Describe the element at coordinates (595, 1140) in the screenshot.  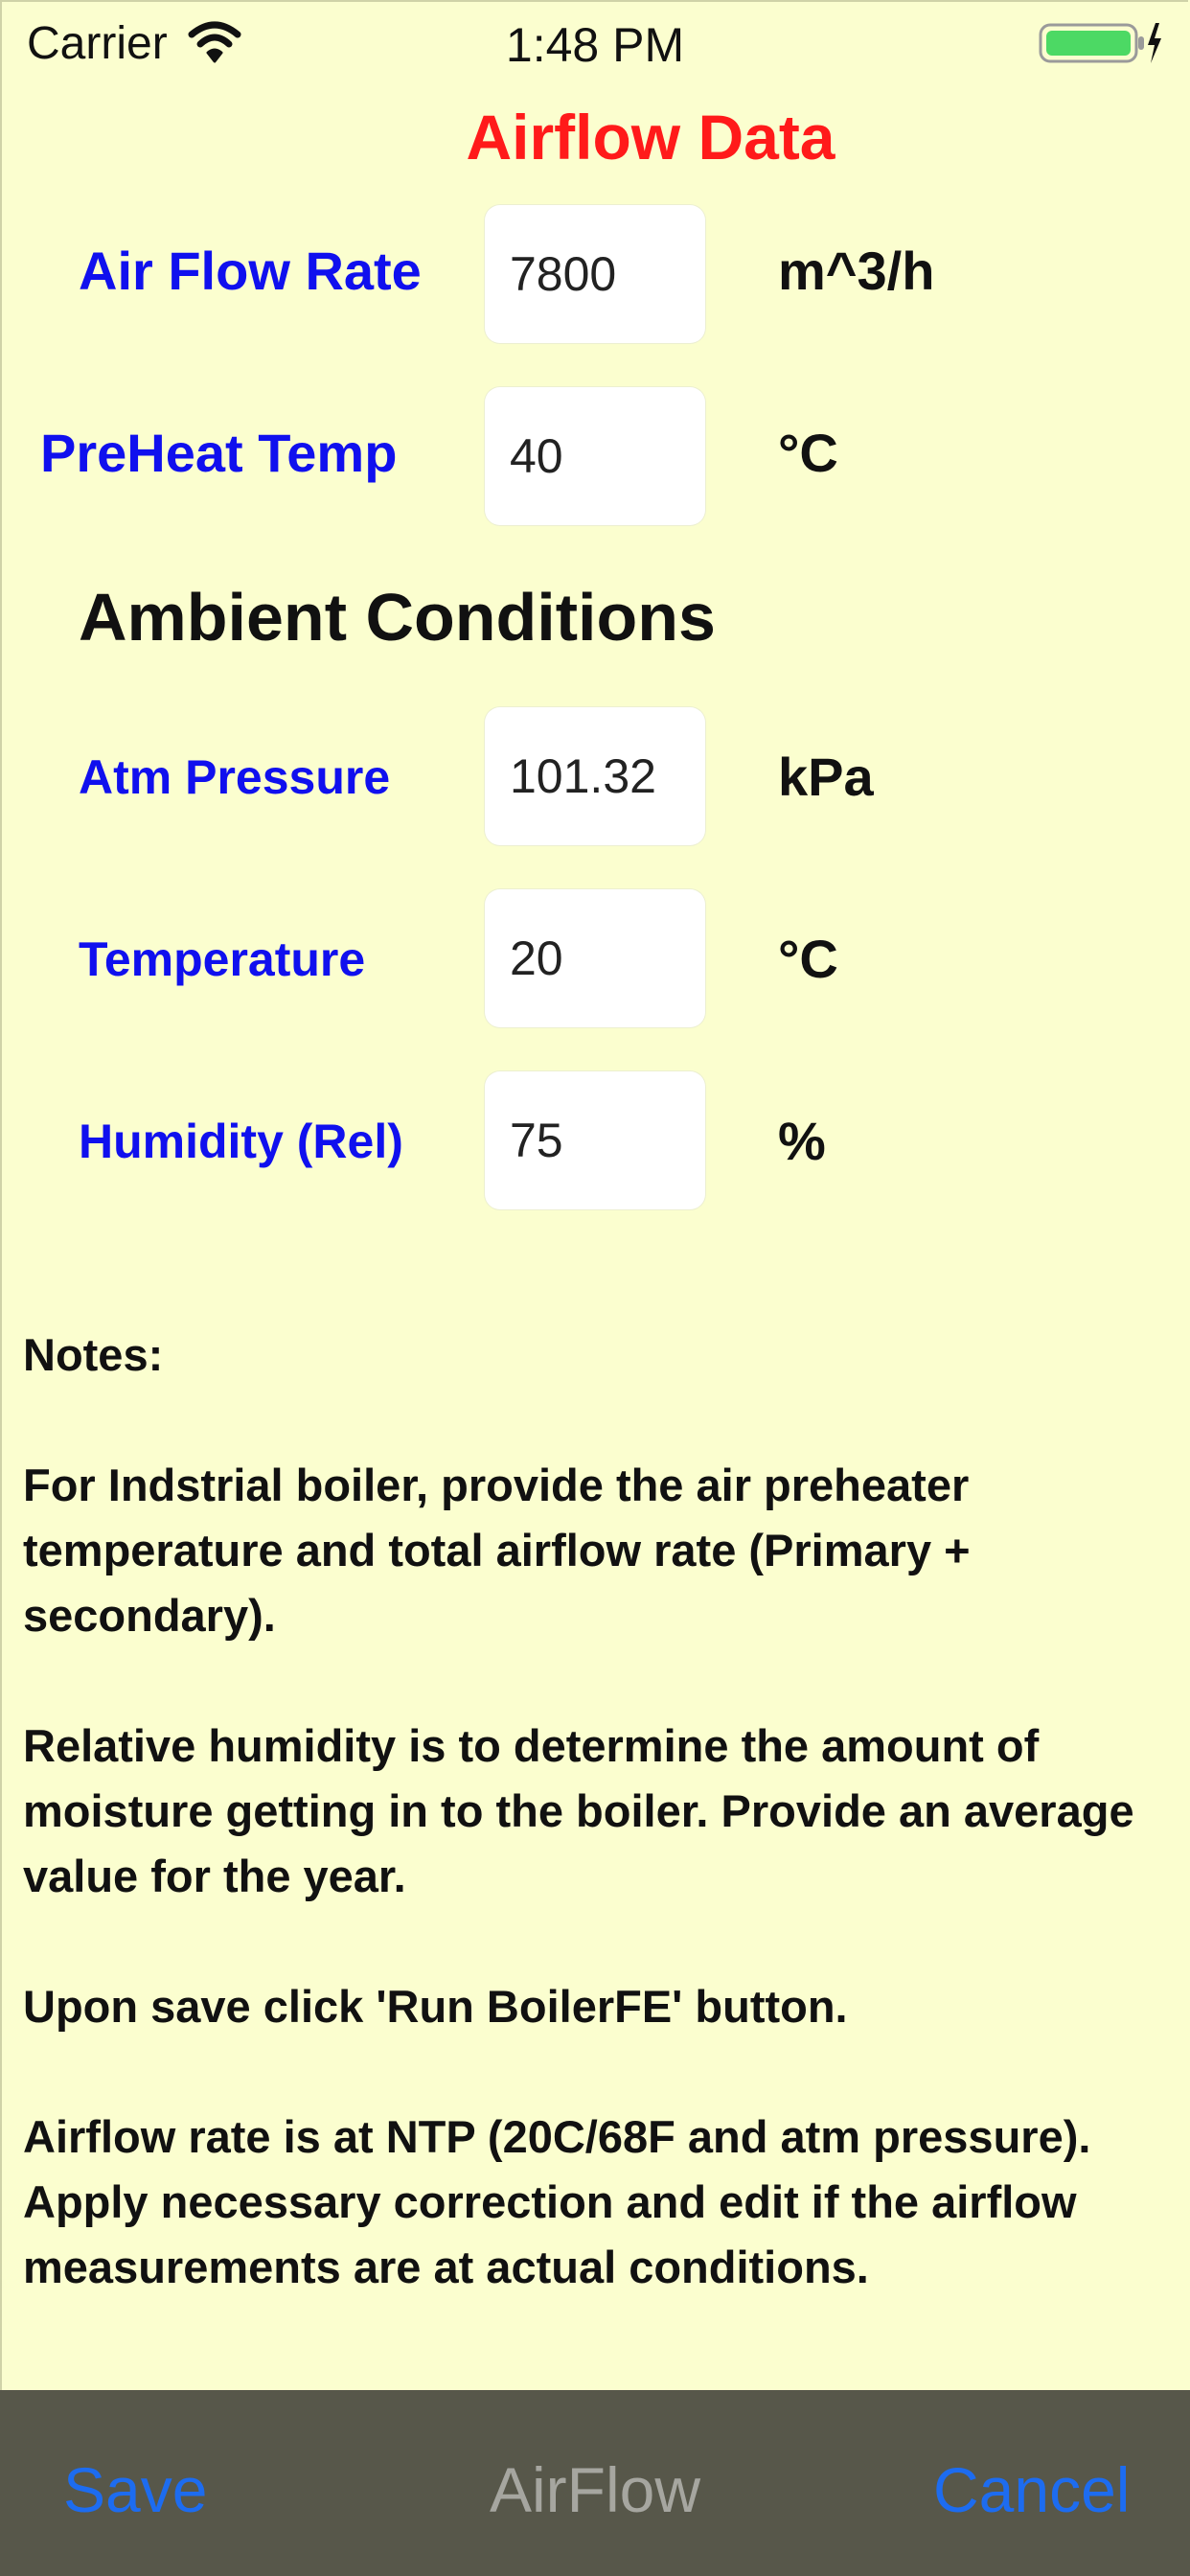
I see `humidity-input: 75` at that location.